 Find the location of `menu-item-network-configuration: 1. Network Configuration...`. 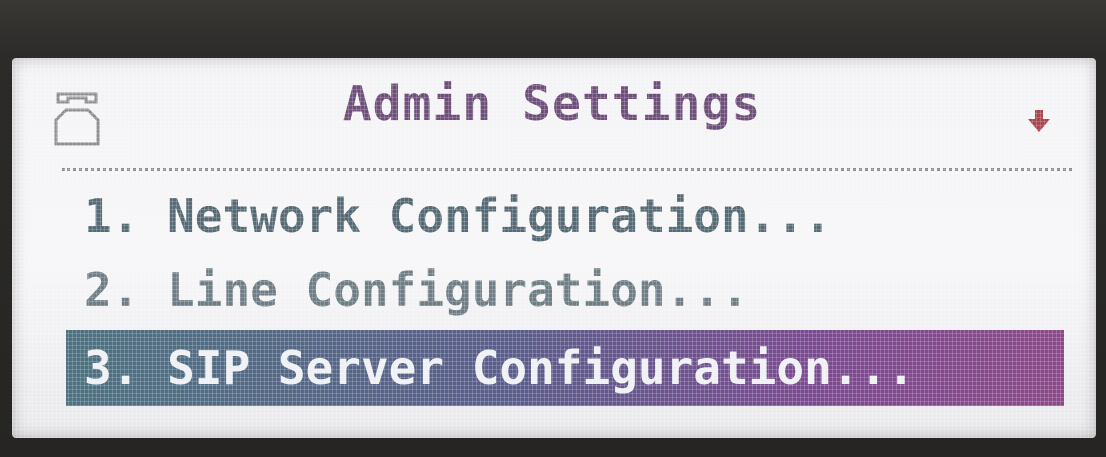

menu-item-network-configuration: 1. Network Configuration... is located at coordinates (569, 216).